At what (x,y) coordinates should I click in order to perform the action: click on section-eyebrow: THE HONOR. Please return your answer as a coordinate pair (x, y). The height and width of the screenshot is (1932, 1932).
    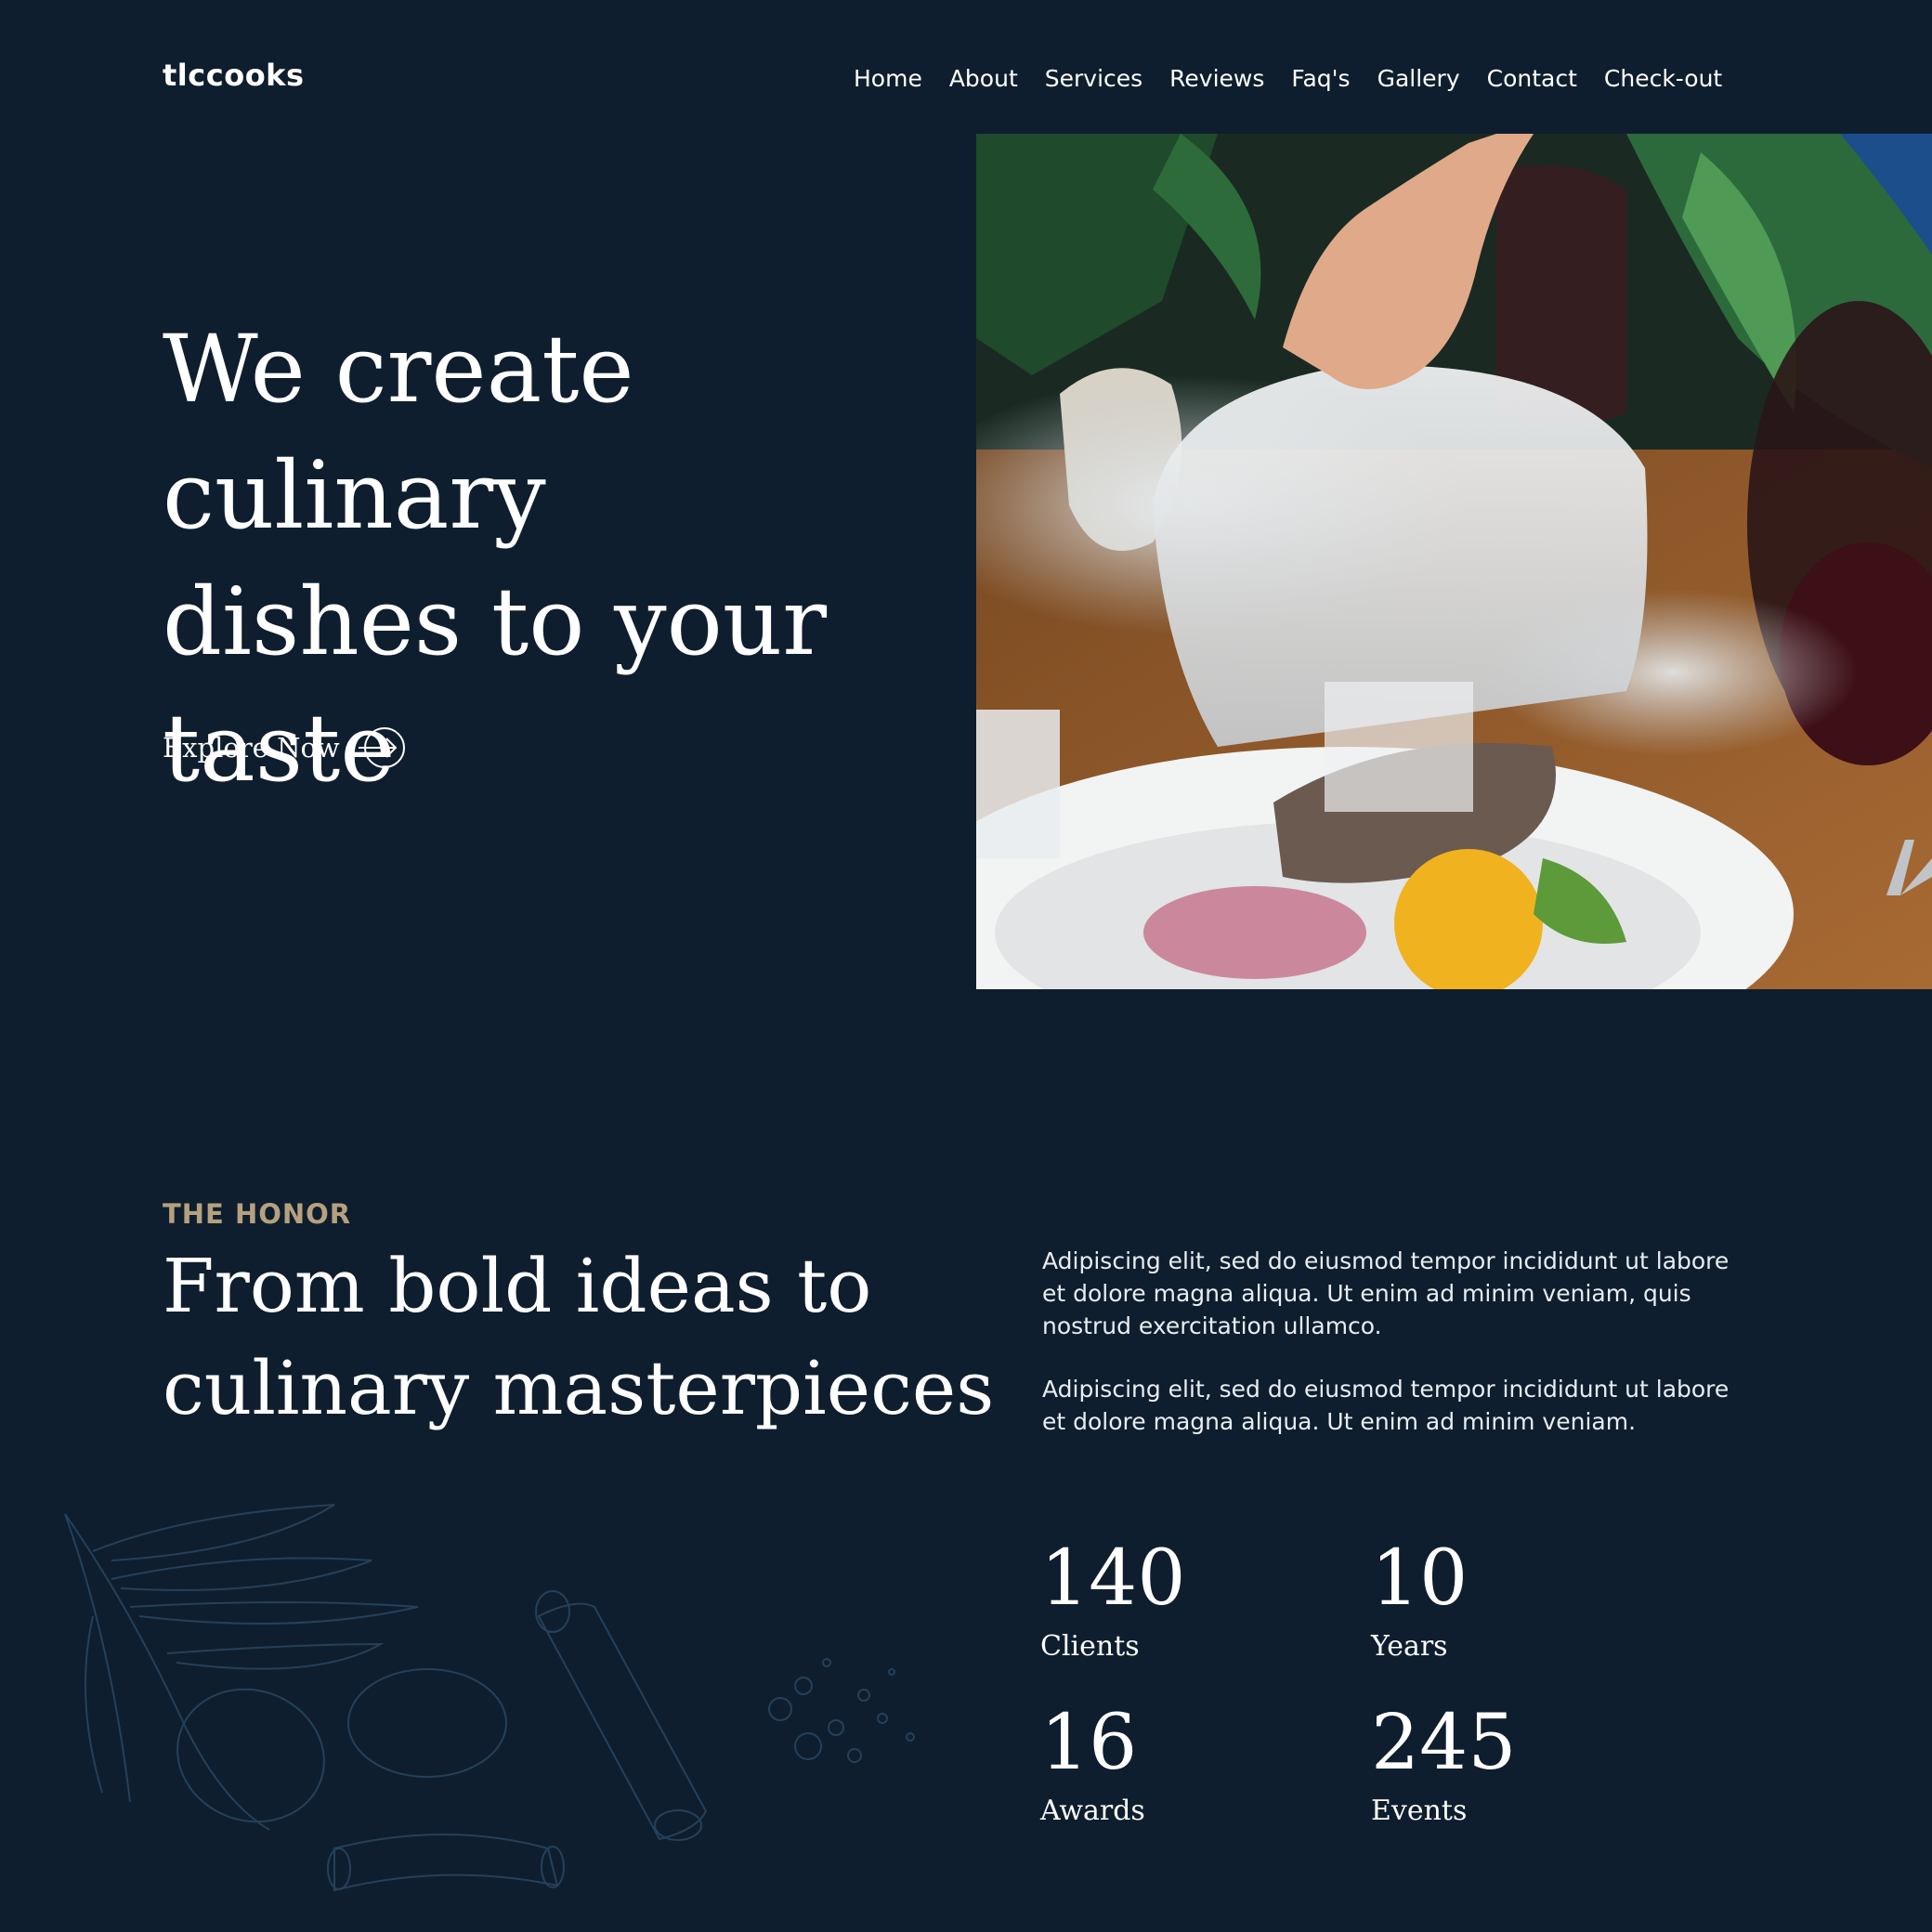
    Looking at the image, I should click on (257, 1214).